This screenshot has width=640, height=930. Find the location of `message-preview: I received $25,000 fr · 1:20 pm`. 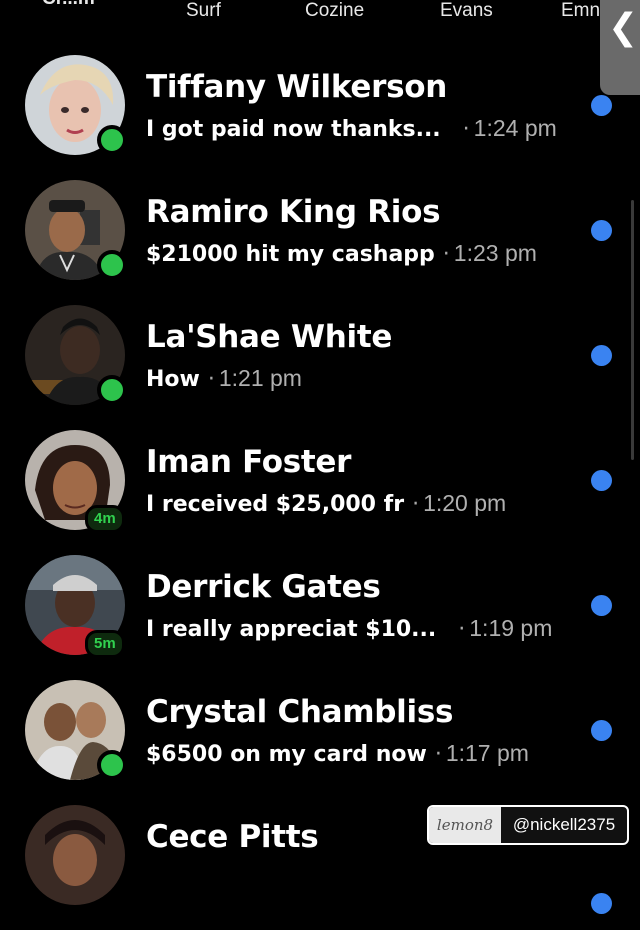

message-preview: I received $25,000 fr · 1:20 pm is located at coordinates (326, 503).